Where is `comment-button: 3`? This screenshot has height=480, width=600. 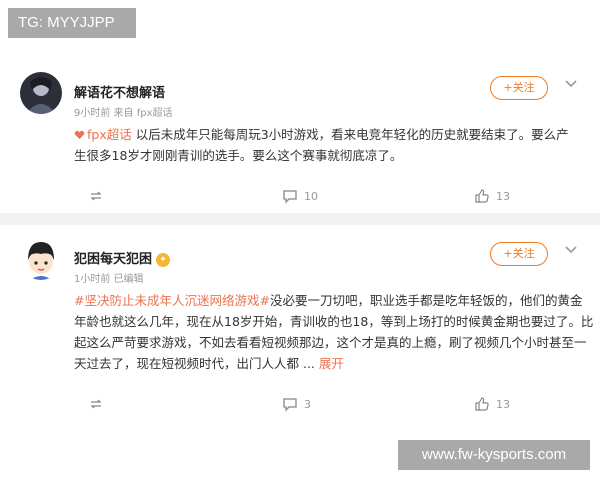
comment-button: 3 is located at coordinates (296, 404).